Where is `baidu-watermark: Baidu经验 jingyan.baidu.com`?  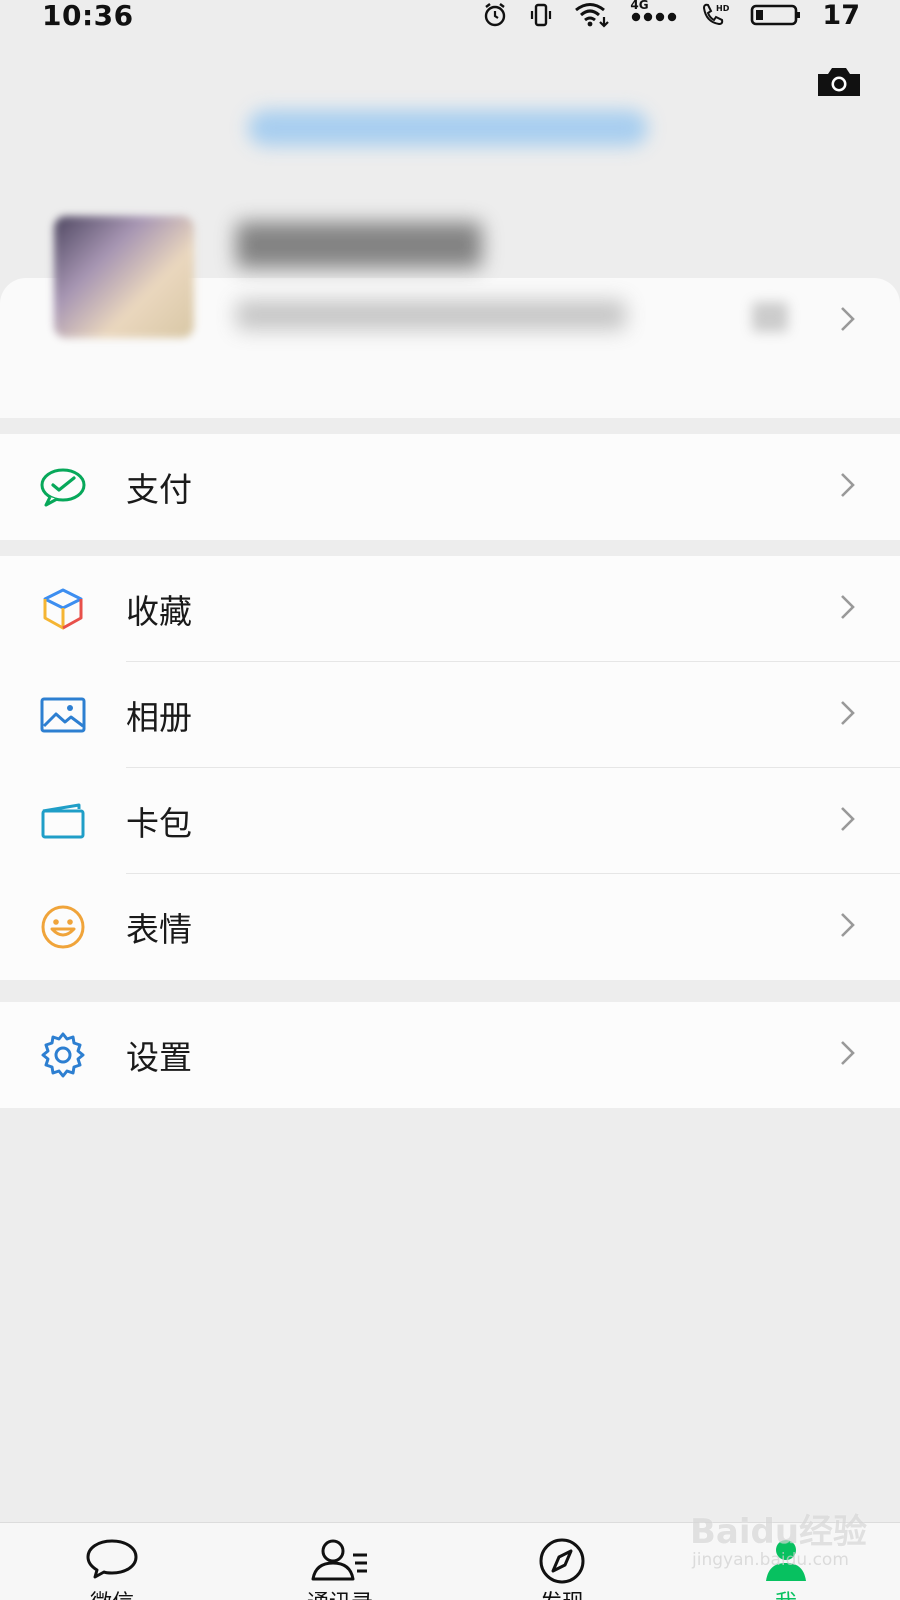 baidu-watermark: Baidu经验 jingyan.baidu.com is located at coordinates (780, 1545).